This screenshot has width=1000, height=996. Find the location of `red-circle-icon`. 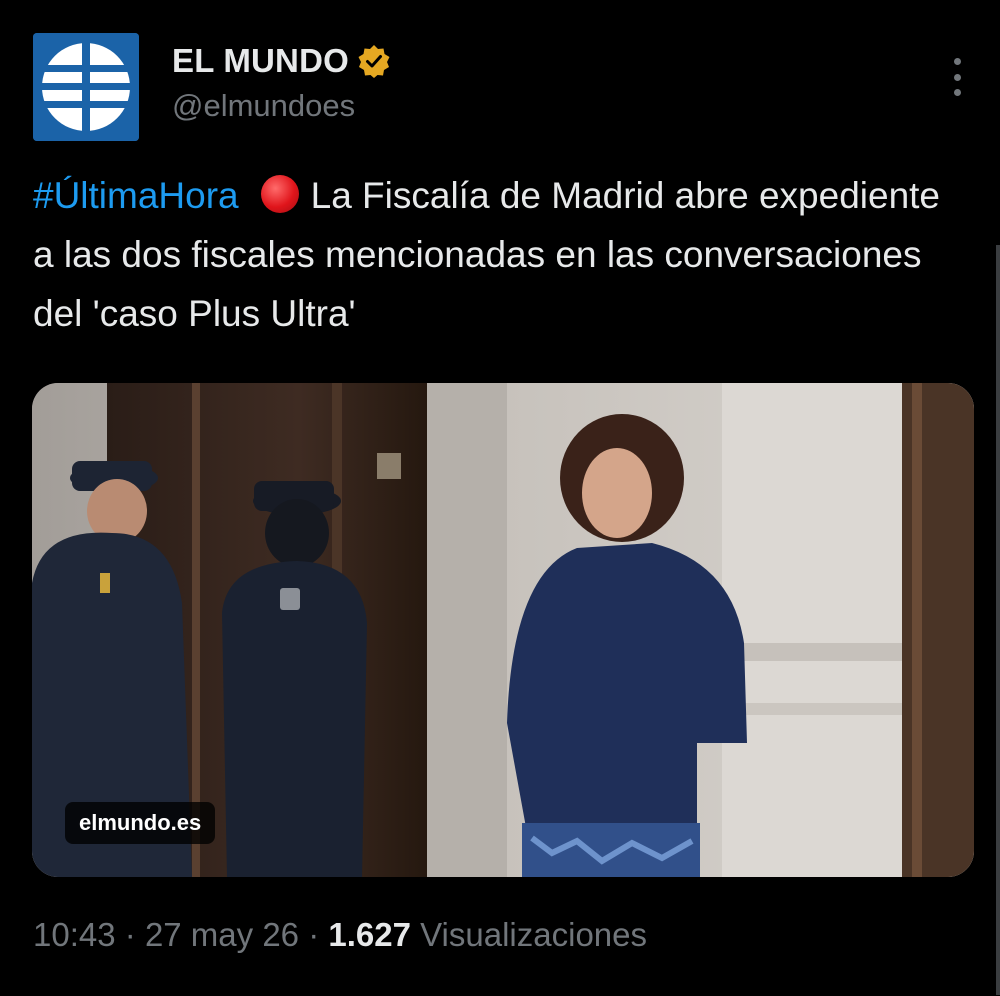

red-circle-icon is located at coordinates (279, 194).